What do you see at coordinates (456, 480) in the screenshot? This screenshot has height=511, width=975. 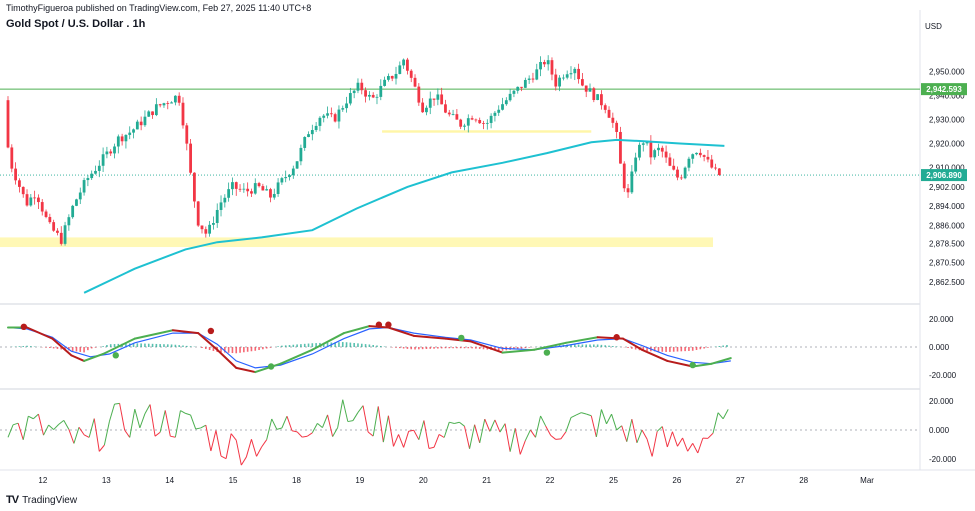 I see `time-axis: 12 13 14 15 18 19 20 21 22 25 26 27 28 Mar` at bounding box center [456, 480].